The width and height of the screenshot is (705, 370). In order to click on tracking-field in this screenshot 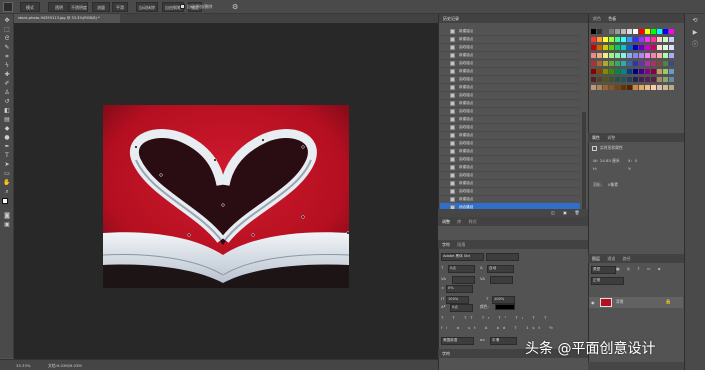, I will do `click(501, 280)`.